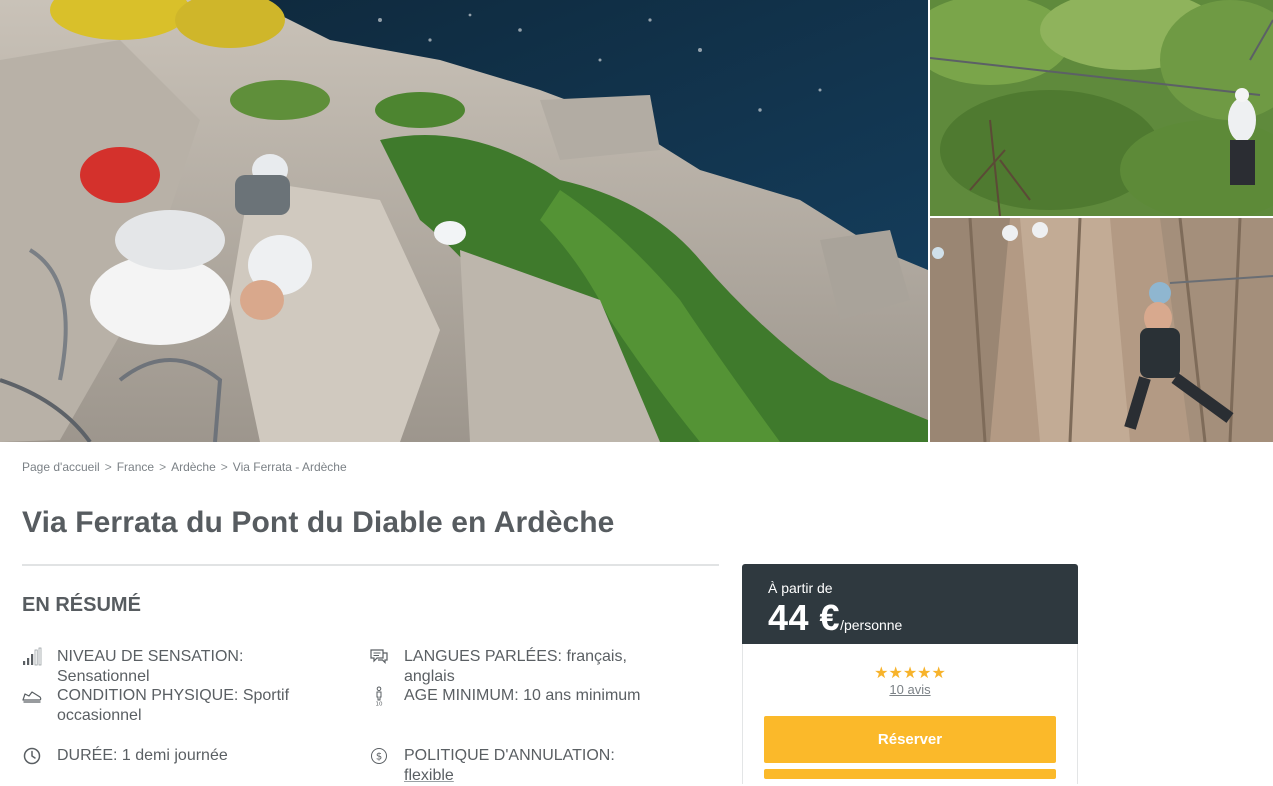  What do you see at coordinates (32, 657) in the screenshot?
I see `signal-bars-icon` at bounding box center [32, 657].